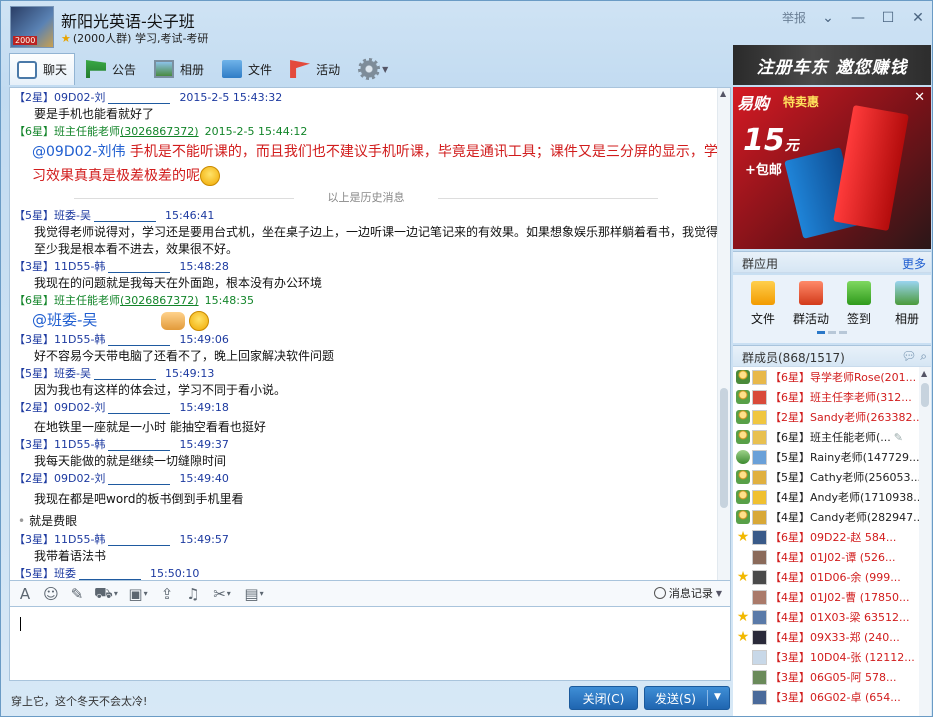 The width and height of the screenshot is (933, 717). Describe the element at coordinates (366, 320) in the screenshot. I see `message-text: @班委-吴` at that location.